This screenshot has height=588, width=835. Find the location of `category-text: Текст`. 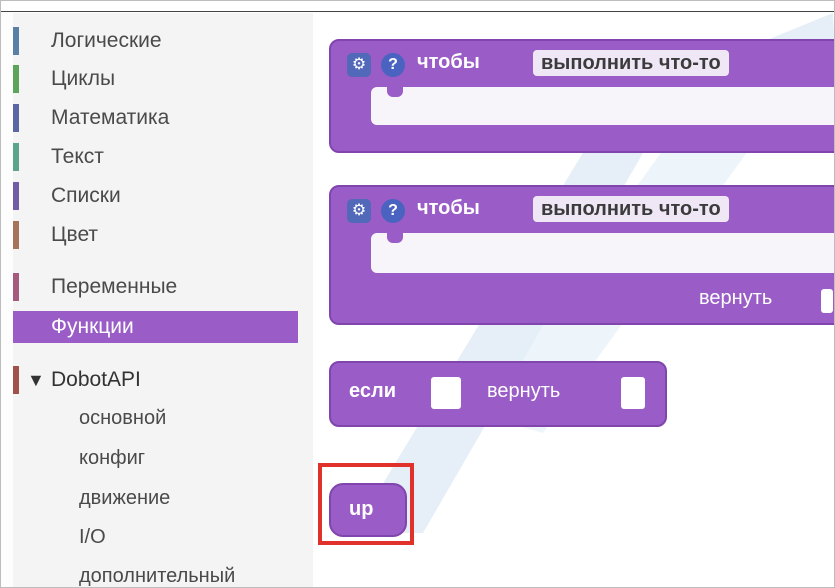

category-text: Текст is located at coordinates (155, 157).